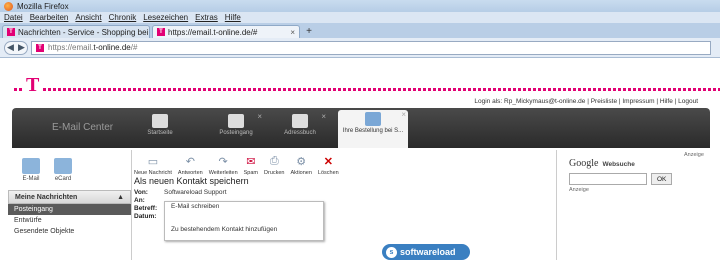 This screenshot has height=260, width=720. Describe the element at coordinates (584, 163) in the screenshot. I see `google-logo: Google` at that location.